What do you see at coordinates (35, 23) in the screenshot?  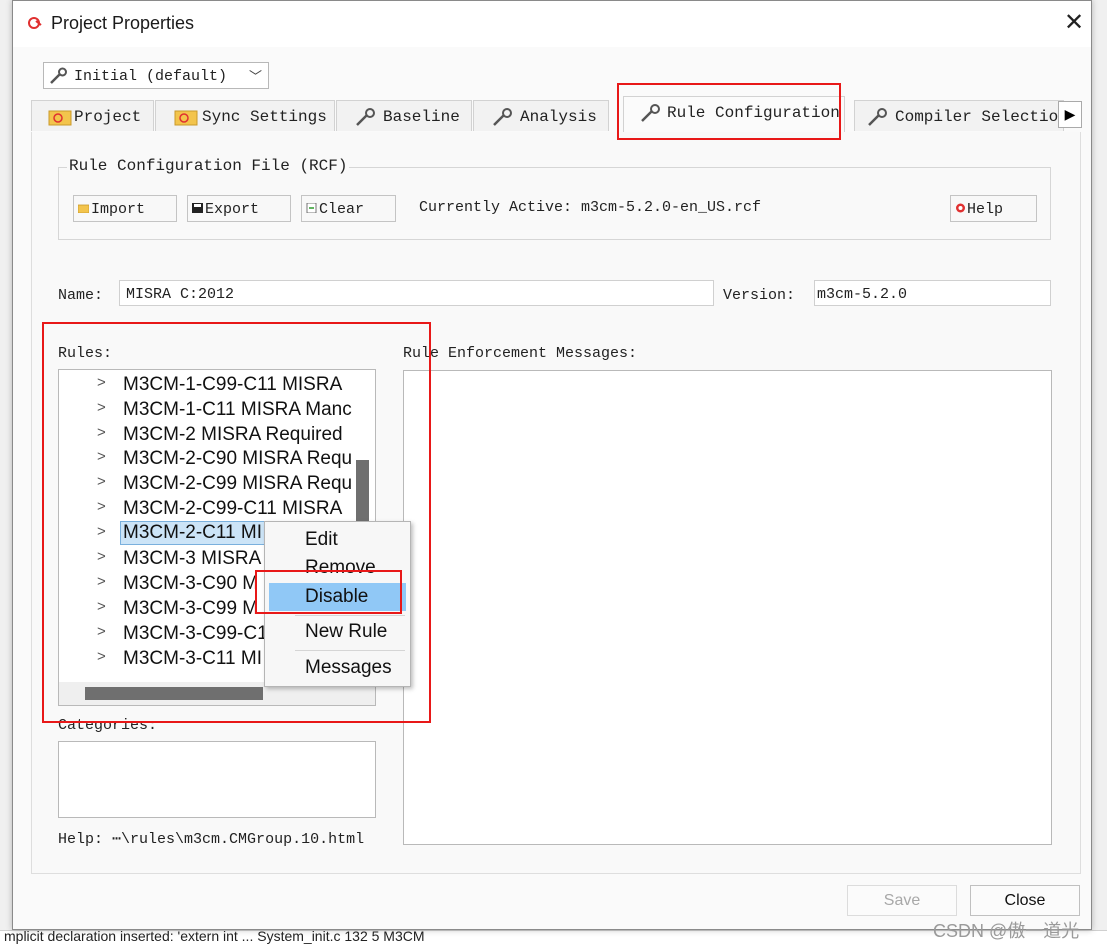 I see `app-logo-icon` at bounding box center [35, 23].